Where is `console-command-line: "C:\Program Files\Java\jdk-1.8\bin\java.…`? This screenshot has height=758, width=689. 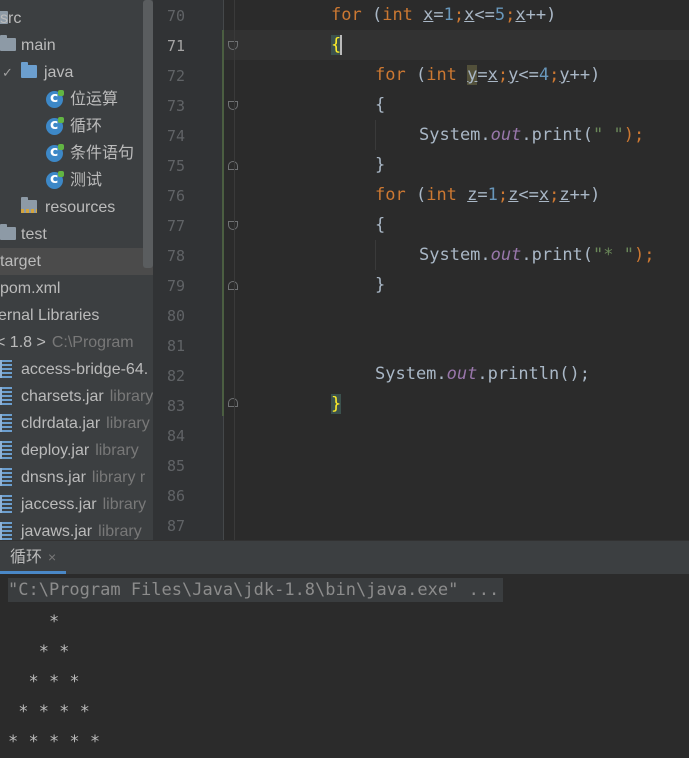 console-command-line: "C:\Program Files\Java\jdk-1.8\bin\java.… is located at coordinates (256, 590).